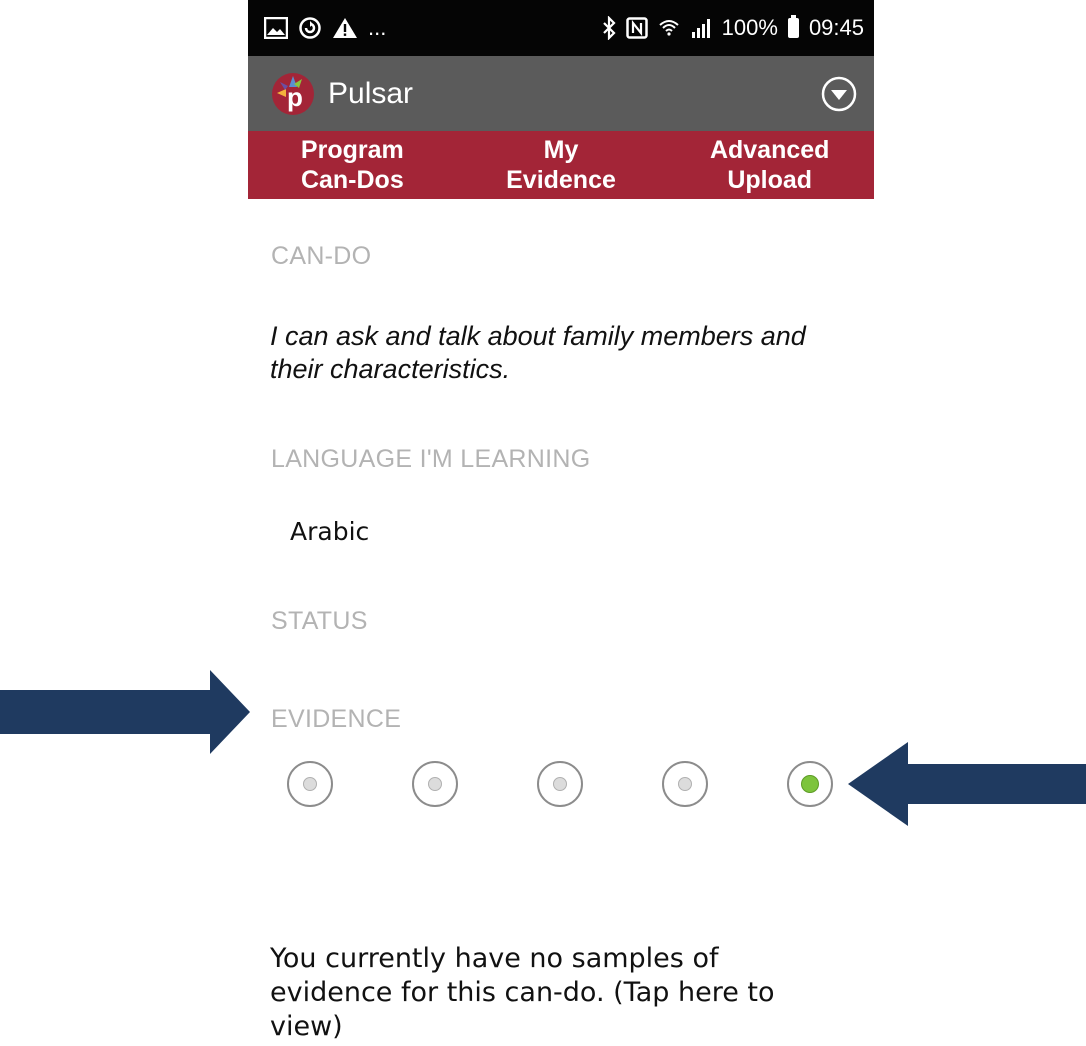 Image resolution: width=1086 pixels, height=1046 pixels. I want to click on status-bar-right: 100% 09:45, so click(733, 28).